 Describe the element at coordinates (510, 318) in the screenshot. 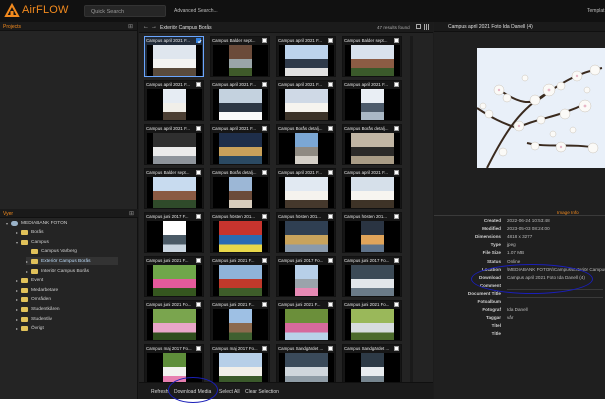

I see `metadata-value: vår` at that location.